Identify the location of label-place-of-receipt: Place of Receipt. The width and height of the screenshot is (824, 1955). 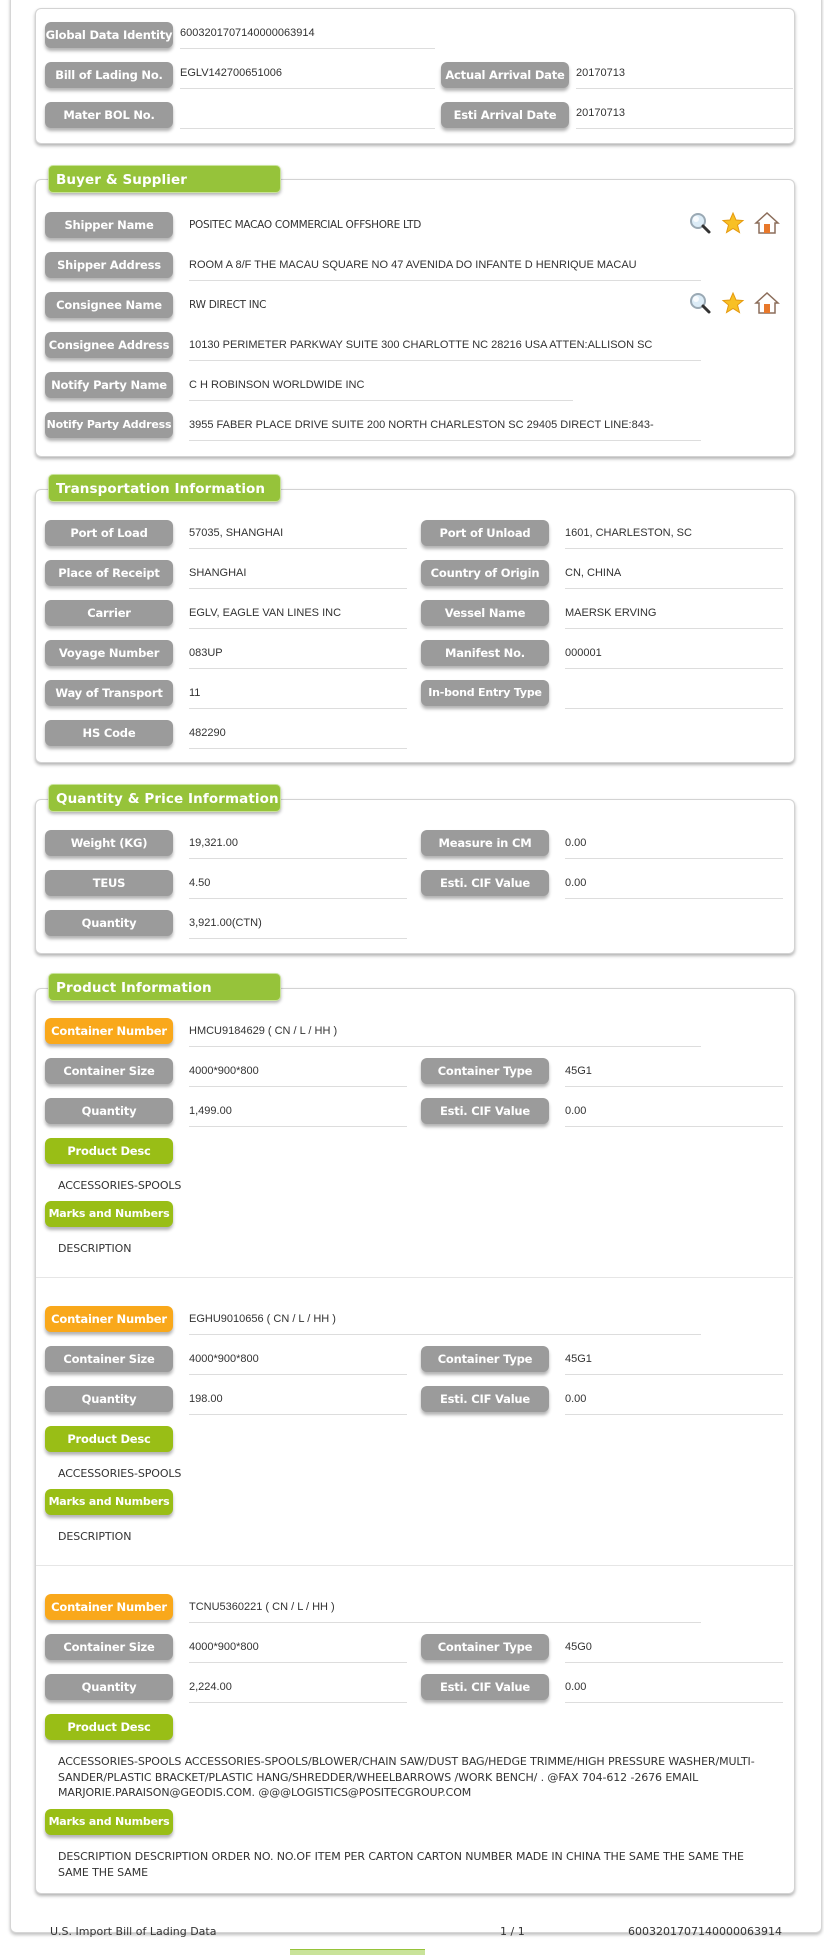
(109, 573).